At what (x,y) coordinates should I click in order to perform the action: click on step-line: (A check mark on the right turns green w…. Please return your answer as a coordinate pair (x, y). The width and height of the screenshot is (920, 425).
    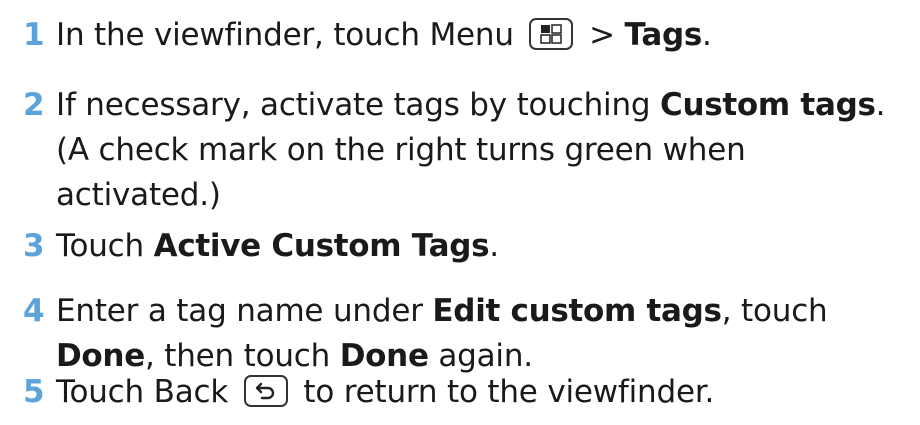
    Looking at the image, I should click on (486, 150).